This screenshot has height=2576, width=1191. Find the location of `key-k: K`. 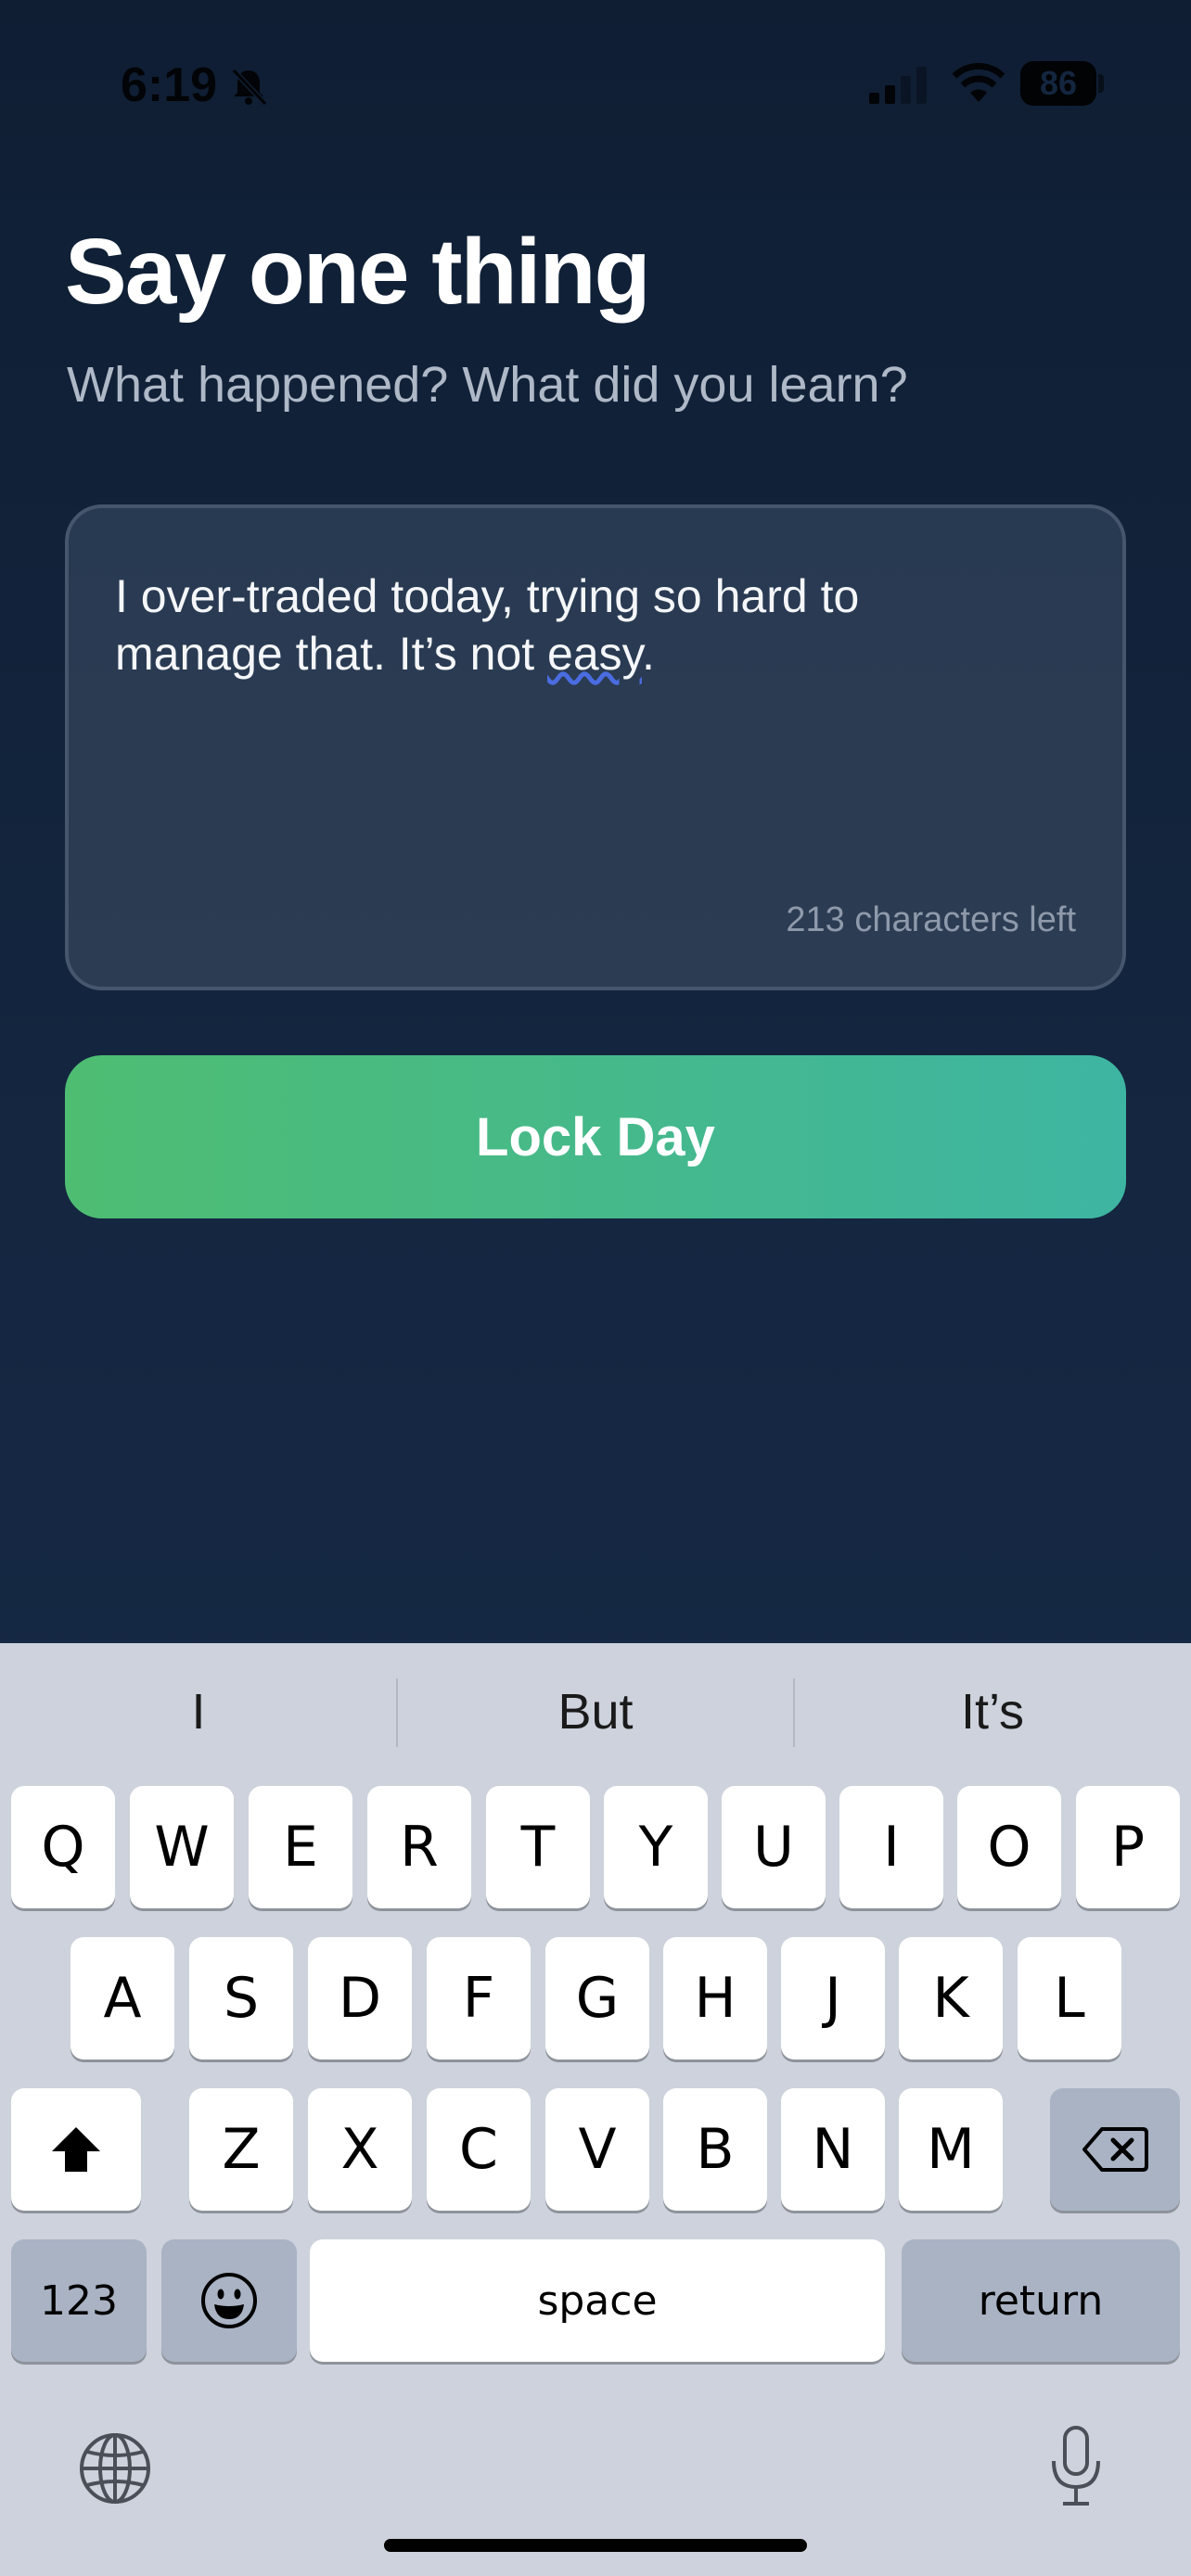

key-k: K is located at coordinates (951, 1998).